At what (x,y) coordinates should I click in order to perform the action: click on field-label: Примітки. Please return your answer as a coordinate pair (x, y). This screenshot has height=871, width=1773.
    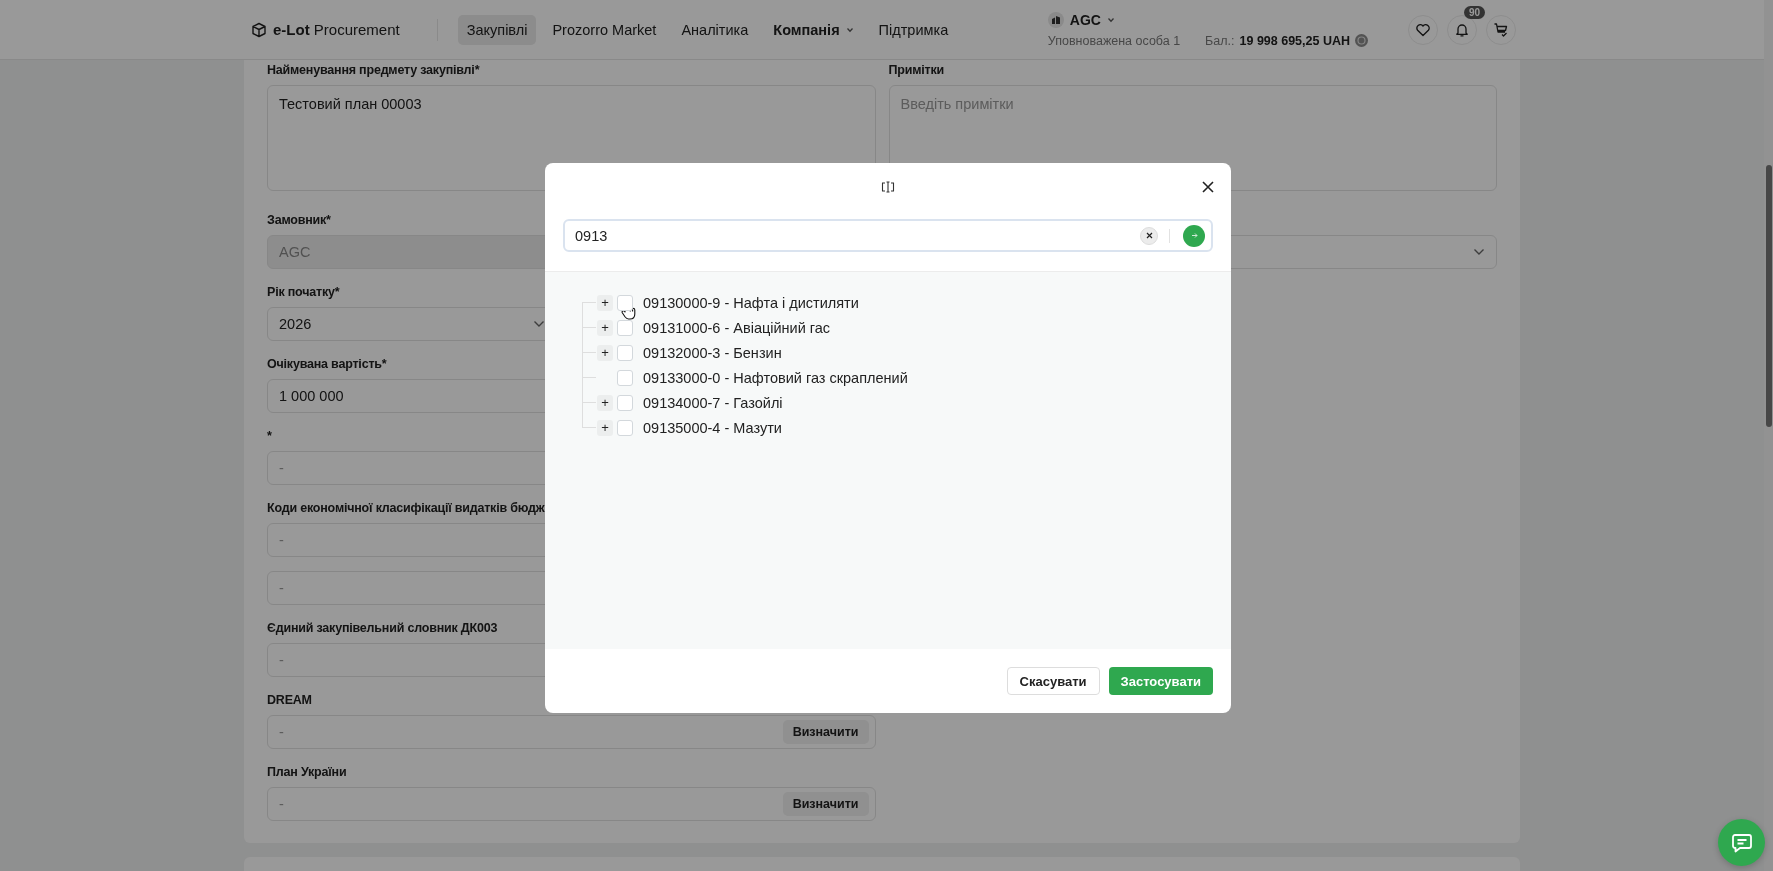
    Looking at the image, I should click on (916, 70).